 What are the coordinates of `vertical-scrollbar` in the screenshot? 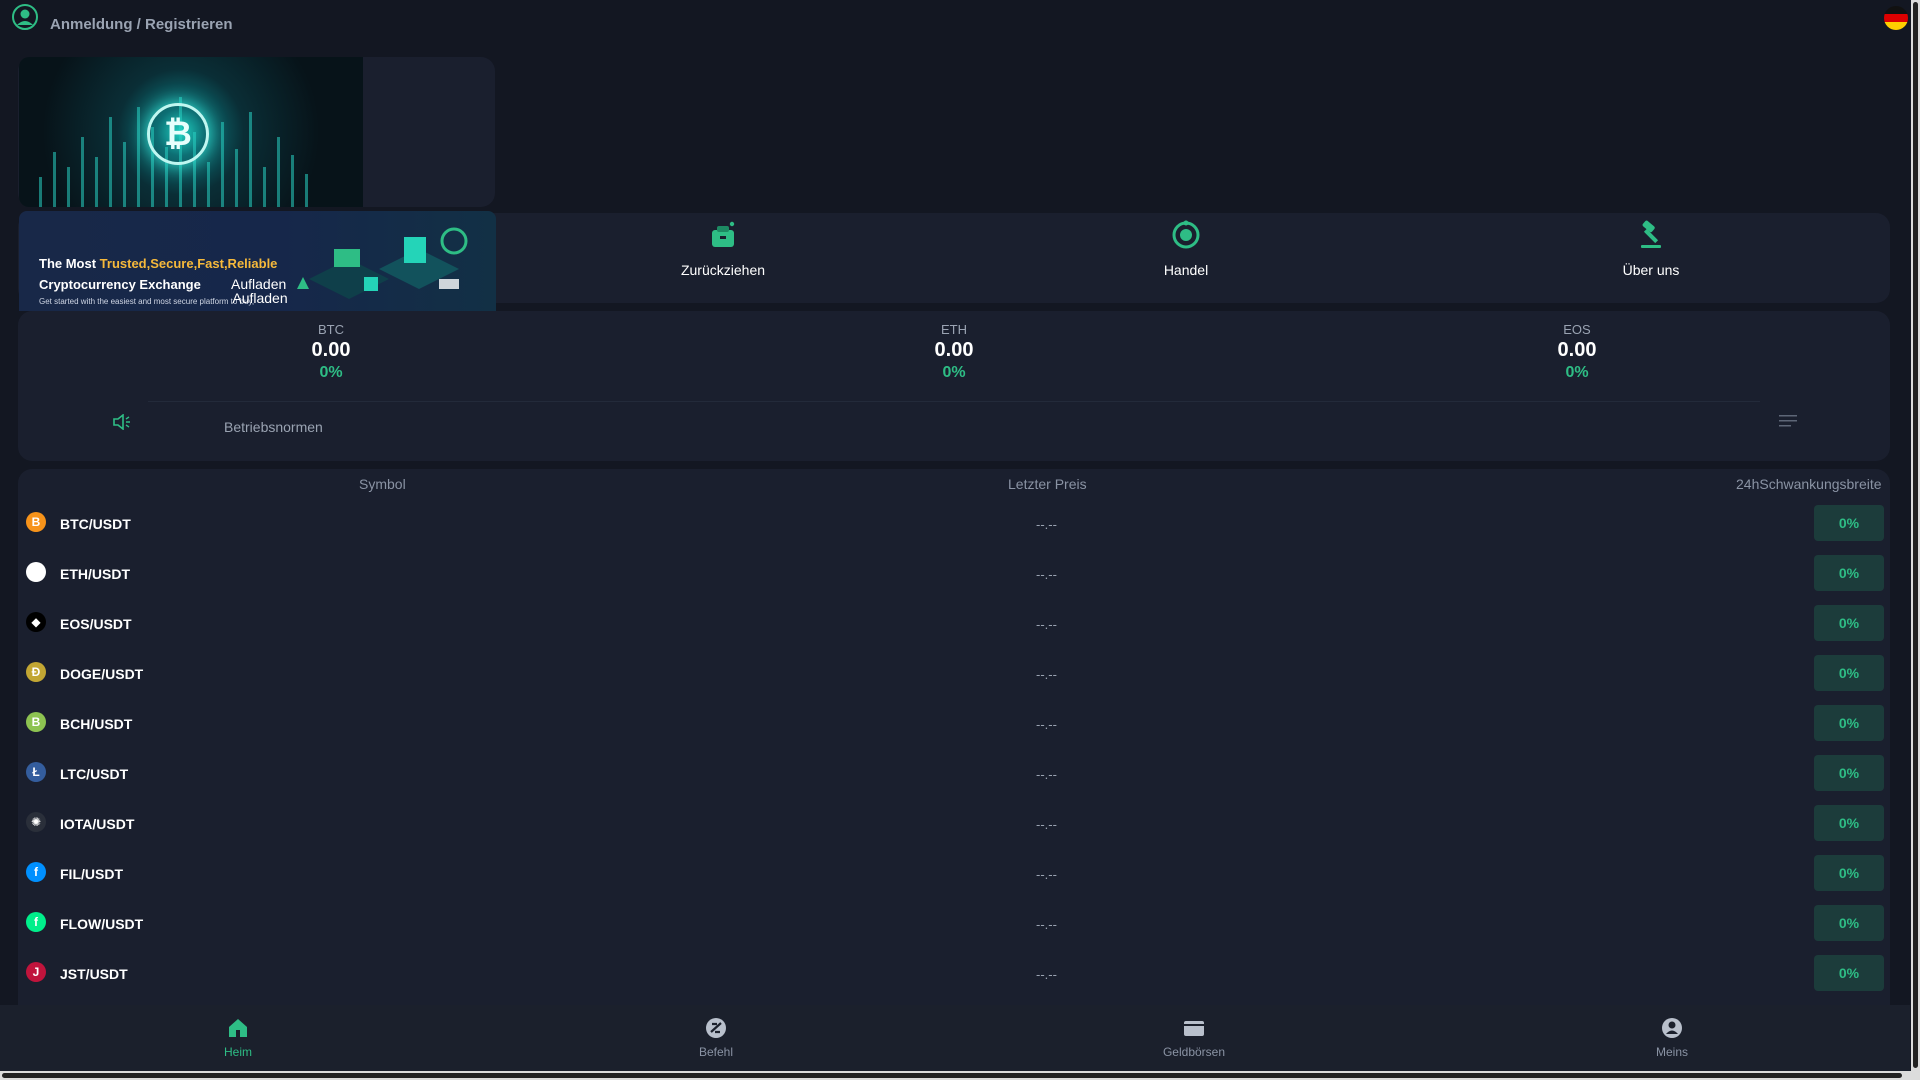 It's located at (1915, 540).